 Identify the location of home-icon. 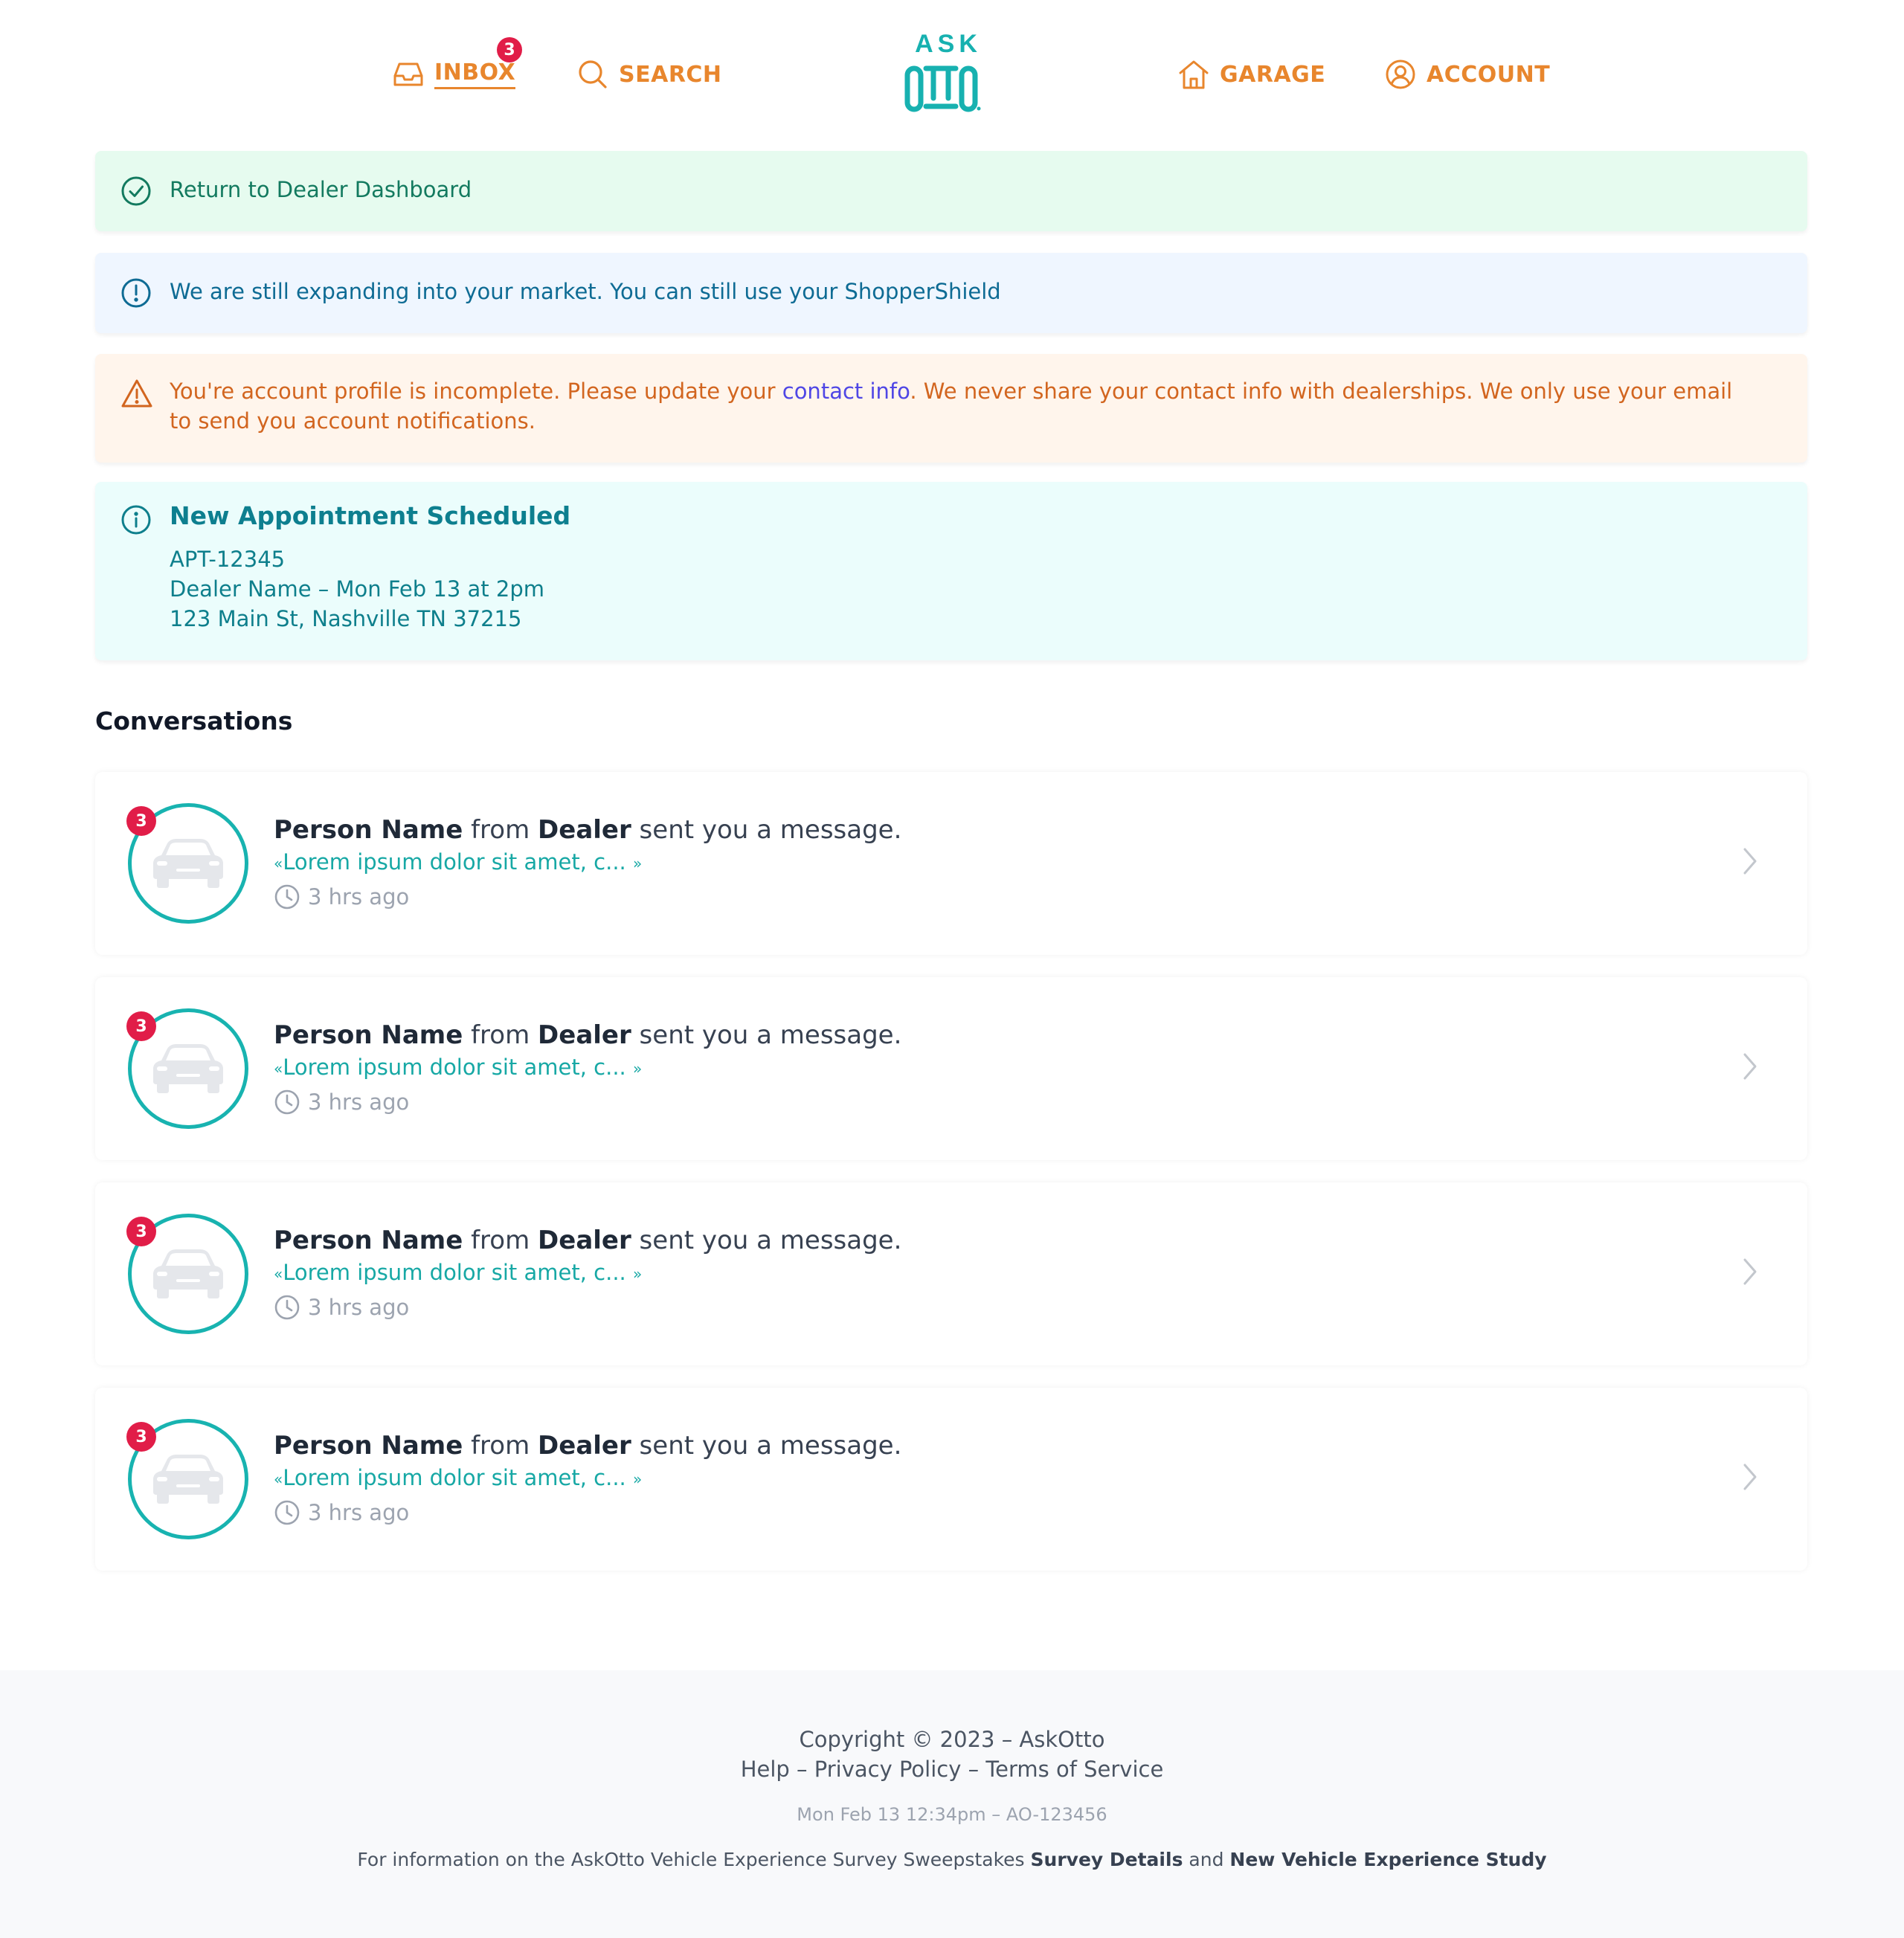
(1194, 74).